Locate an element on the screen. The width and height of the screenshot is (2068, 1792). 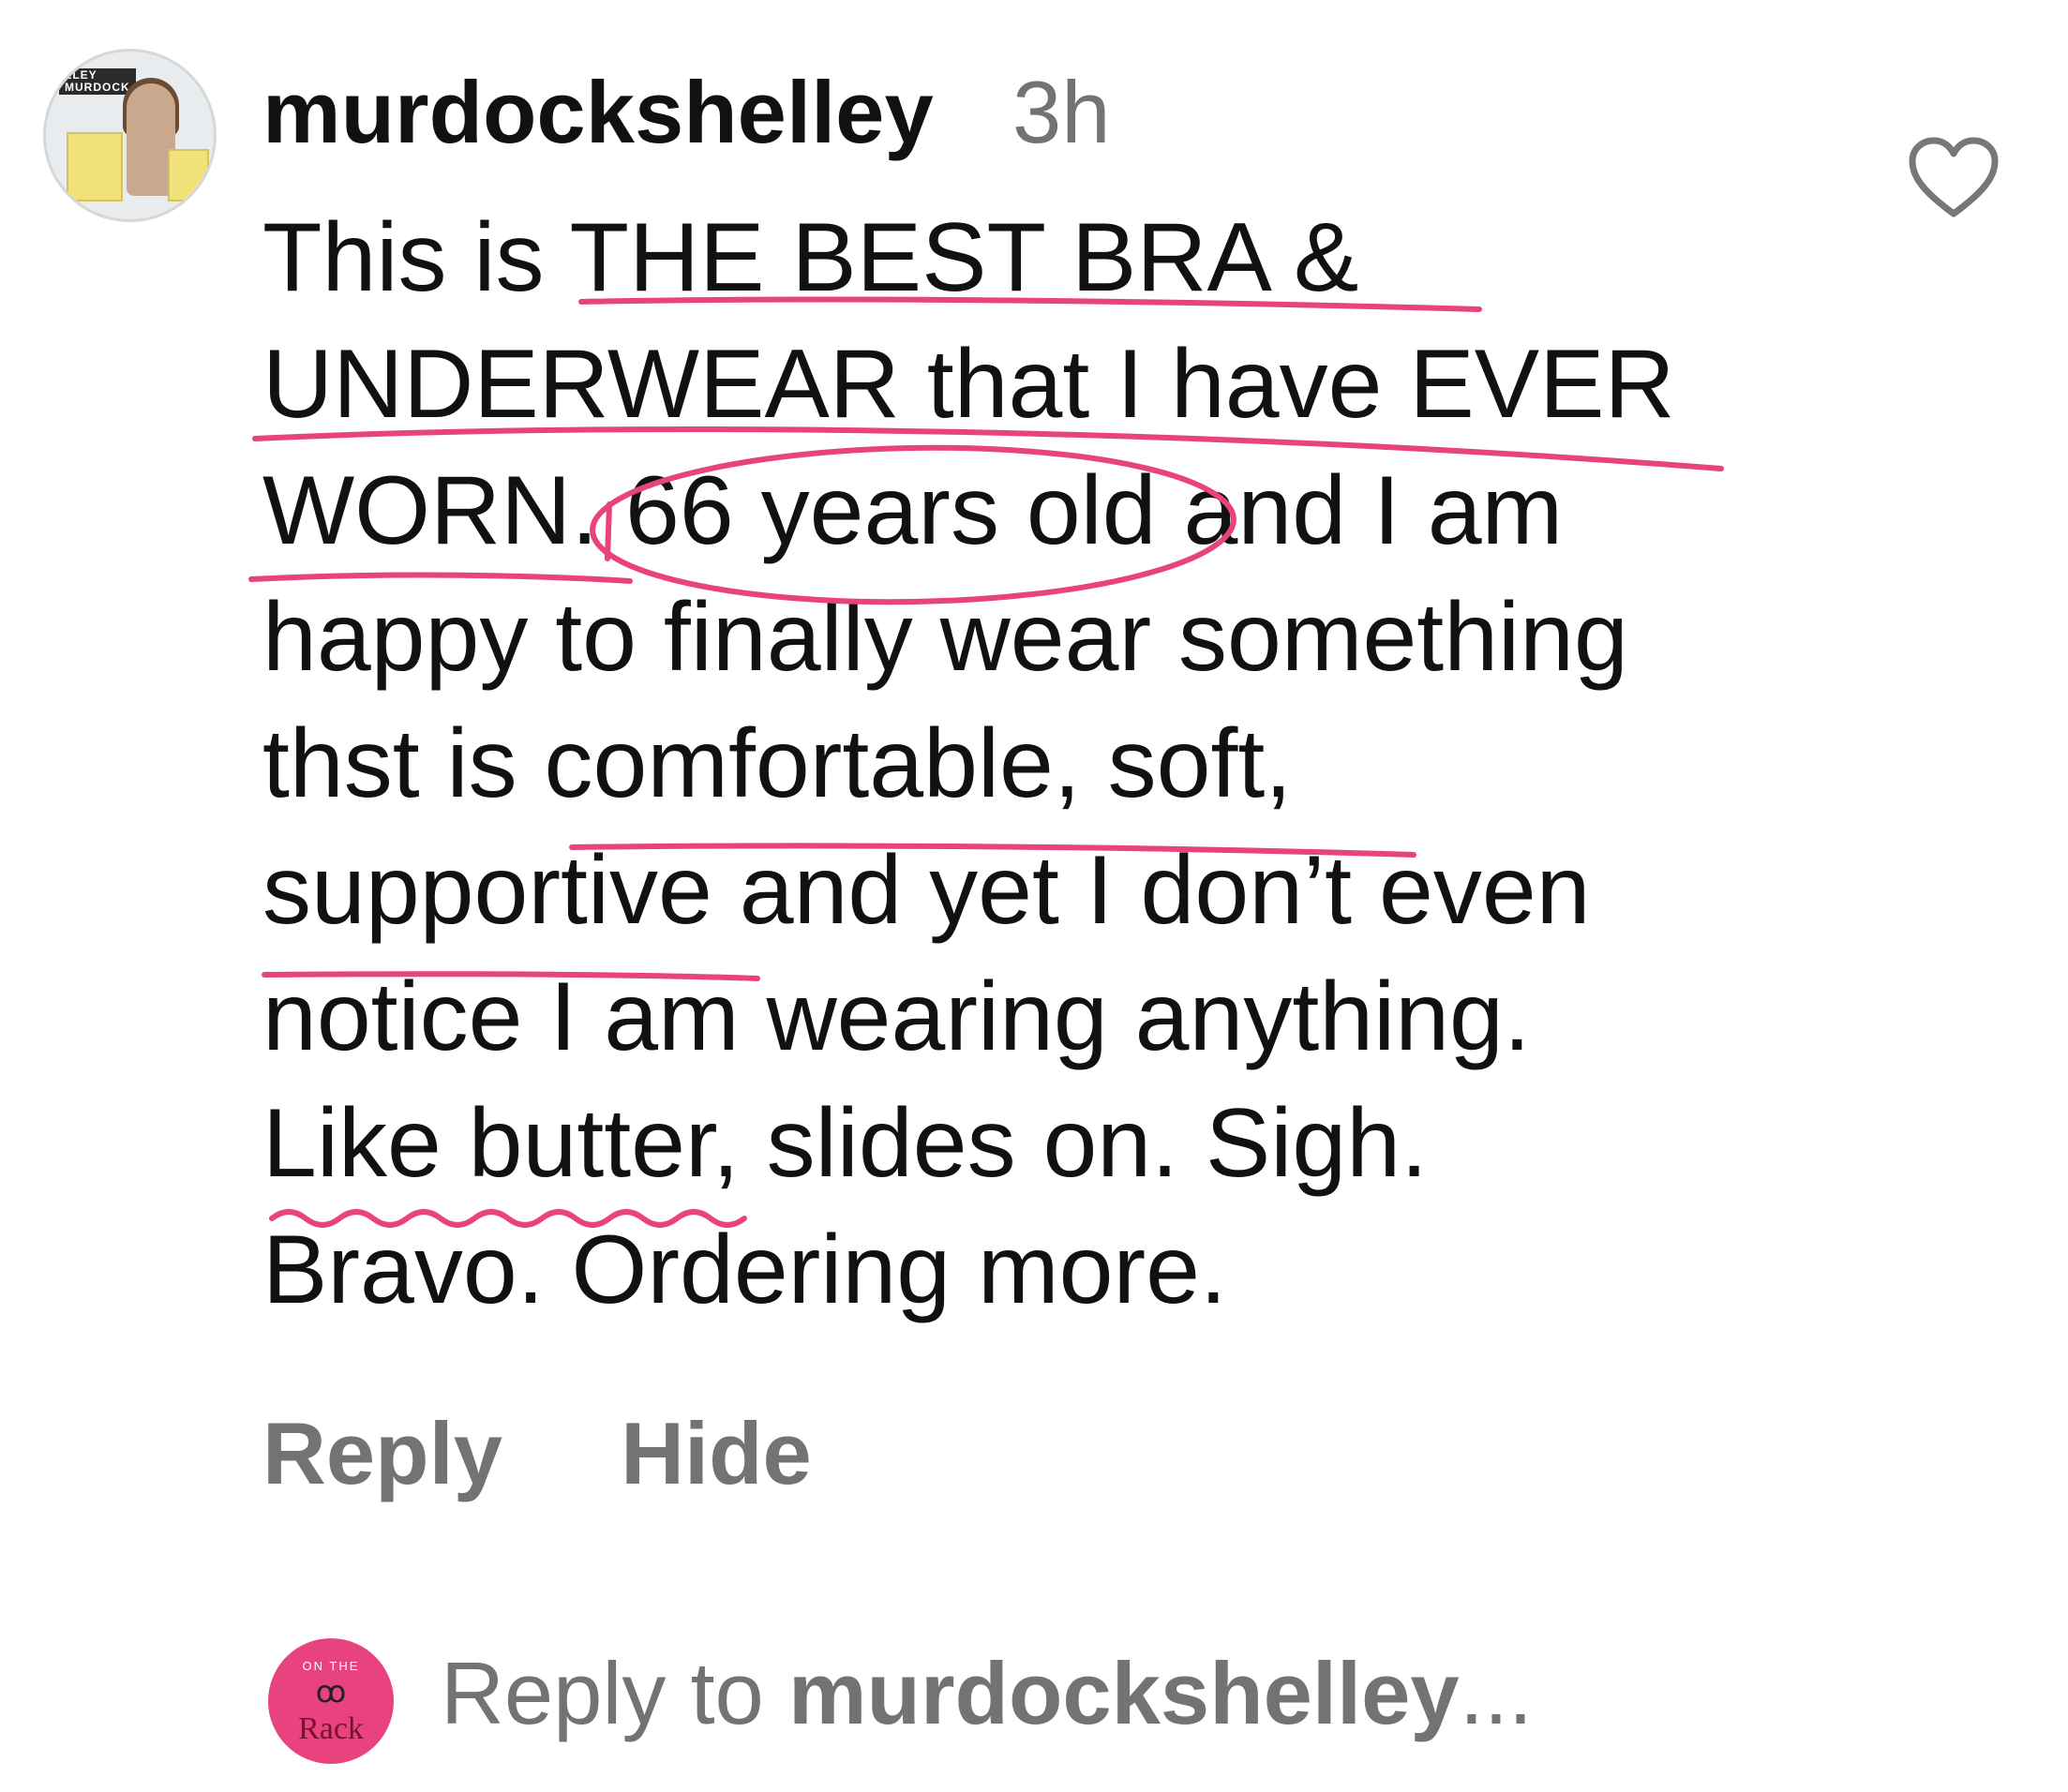
comment-line: supportive and yet I don’t even is located at coordinates (926, 891).